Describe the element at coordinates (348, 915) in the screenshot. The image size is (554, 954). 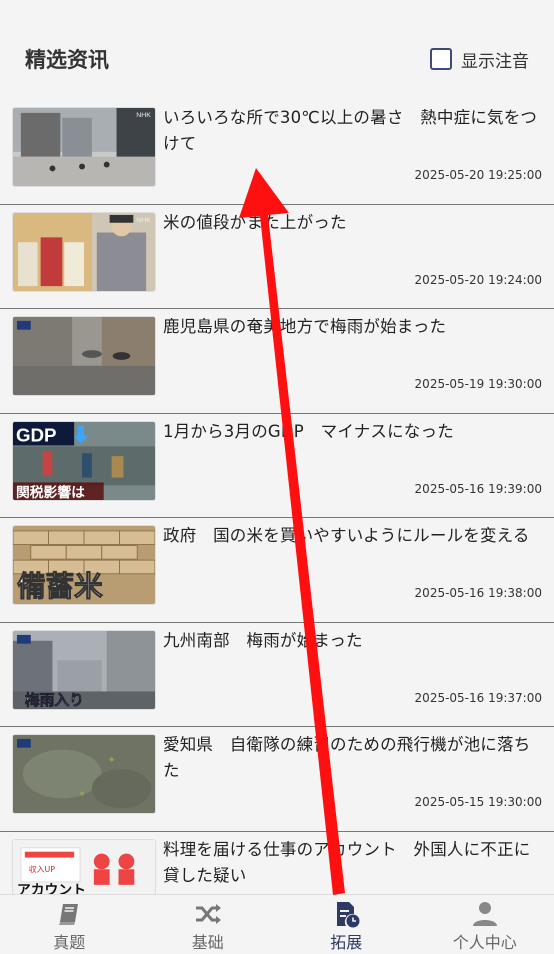
I see `document-clock-icon` at that location.